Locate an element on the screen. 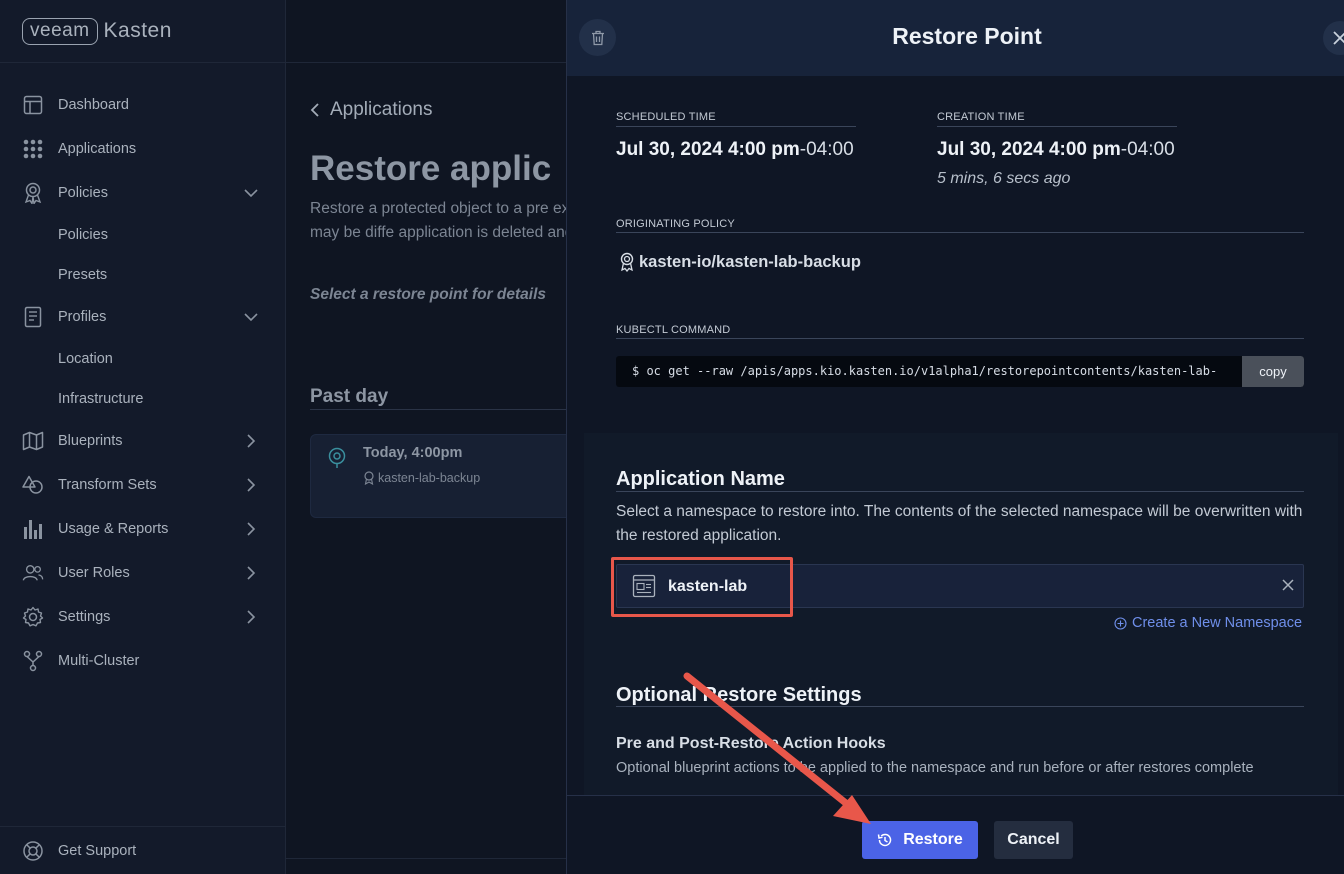 This screenshot has width=1344, height=874. scheduled-time-value: Jul 30, 2024 4:00 pm-04:00 is located at coordinates (735, 150).